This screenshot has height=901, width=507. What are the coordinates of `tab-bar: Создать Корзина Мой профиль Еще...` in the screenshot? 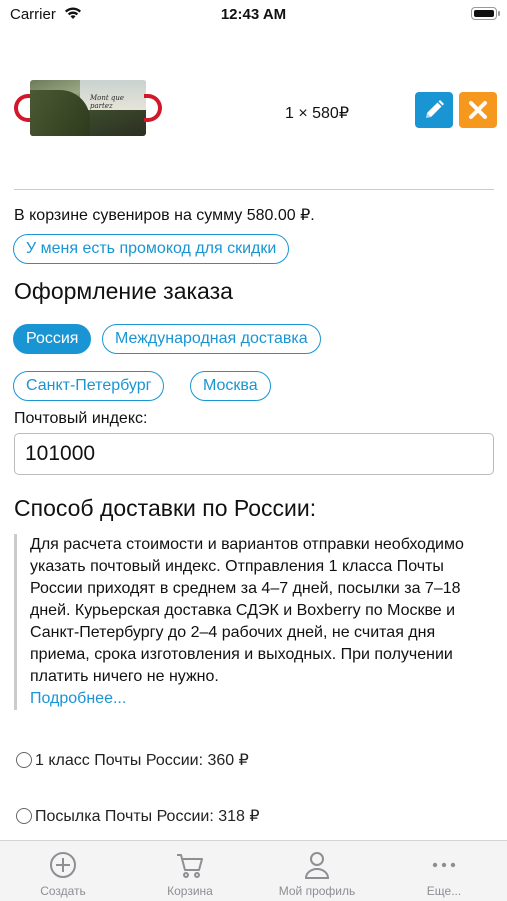 It's located at (253, 870).